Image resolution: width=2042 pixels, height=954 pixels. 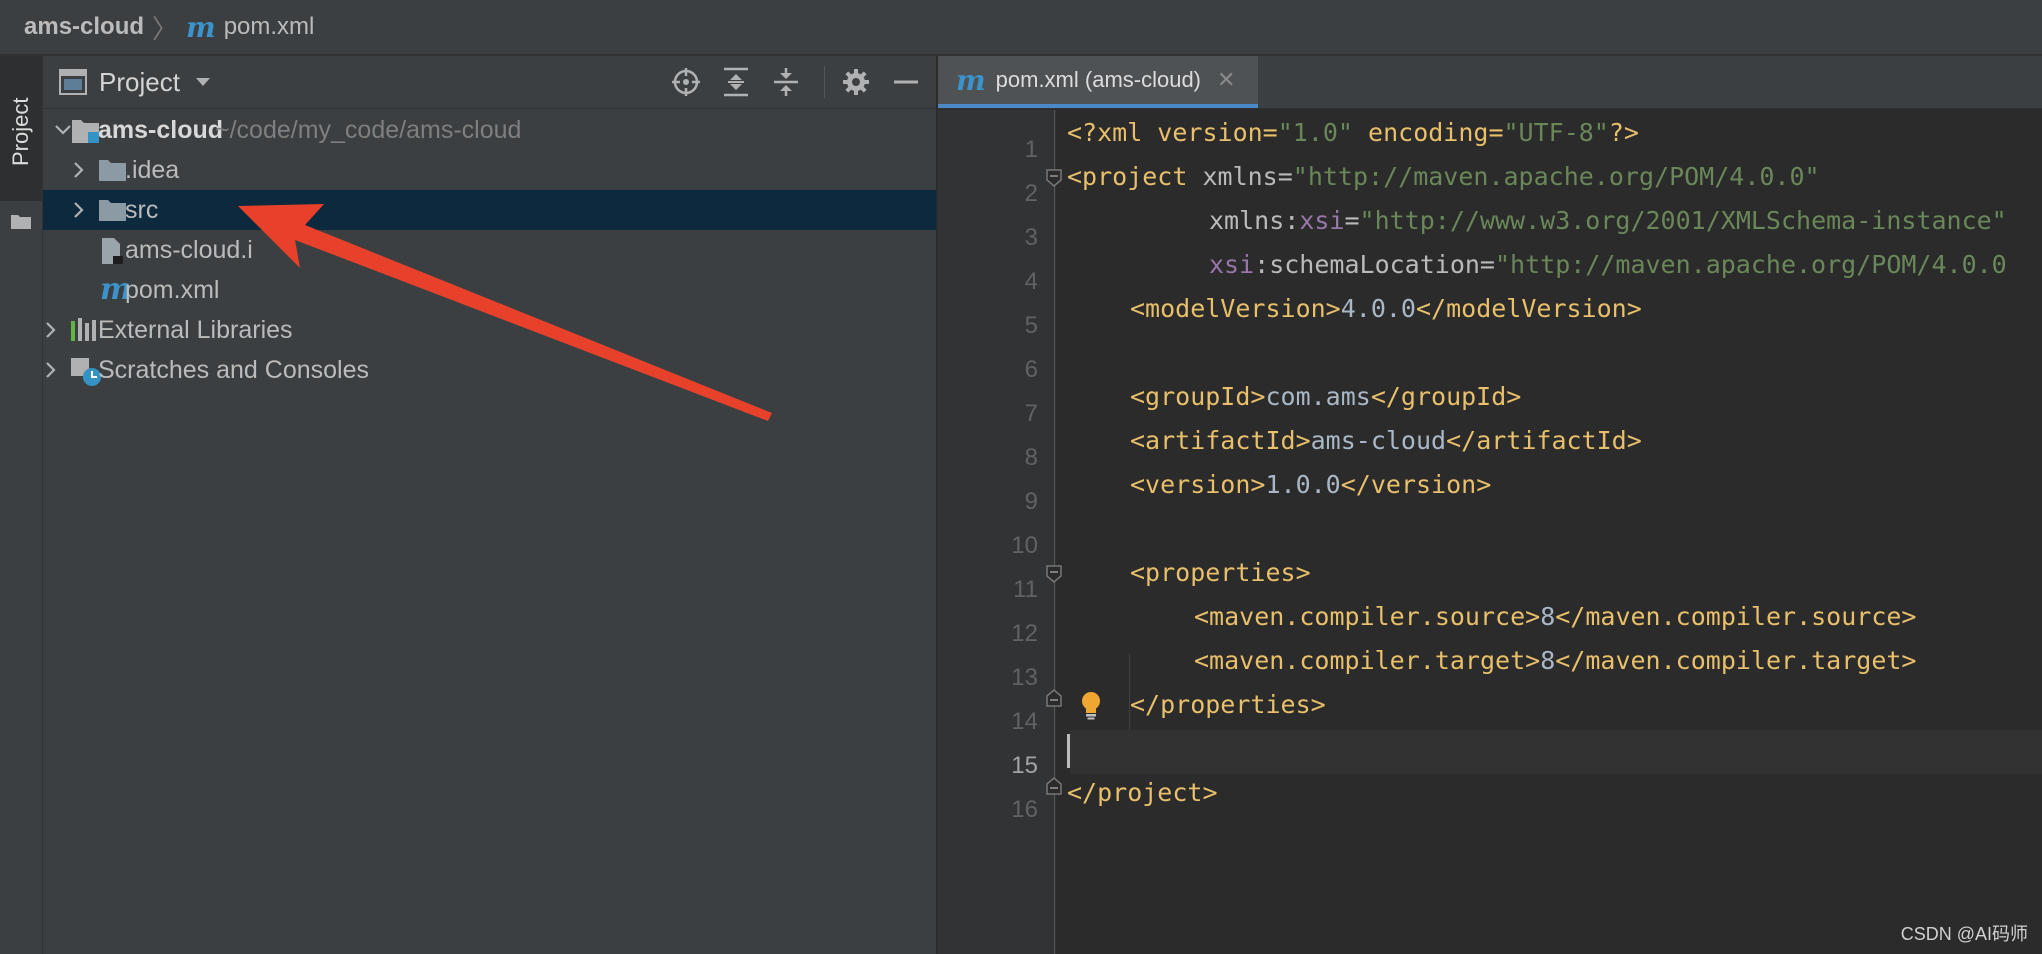 What do you see at coordinates (489, 250) in the screenshot?
I see `tree-row-iml: ams-cloud.i` at bounding box center [489, 250].